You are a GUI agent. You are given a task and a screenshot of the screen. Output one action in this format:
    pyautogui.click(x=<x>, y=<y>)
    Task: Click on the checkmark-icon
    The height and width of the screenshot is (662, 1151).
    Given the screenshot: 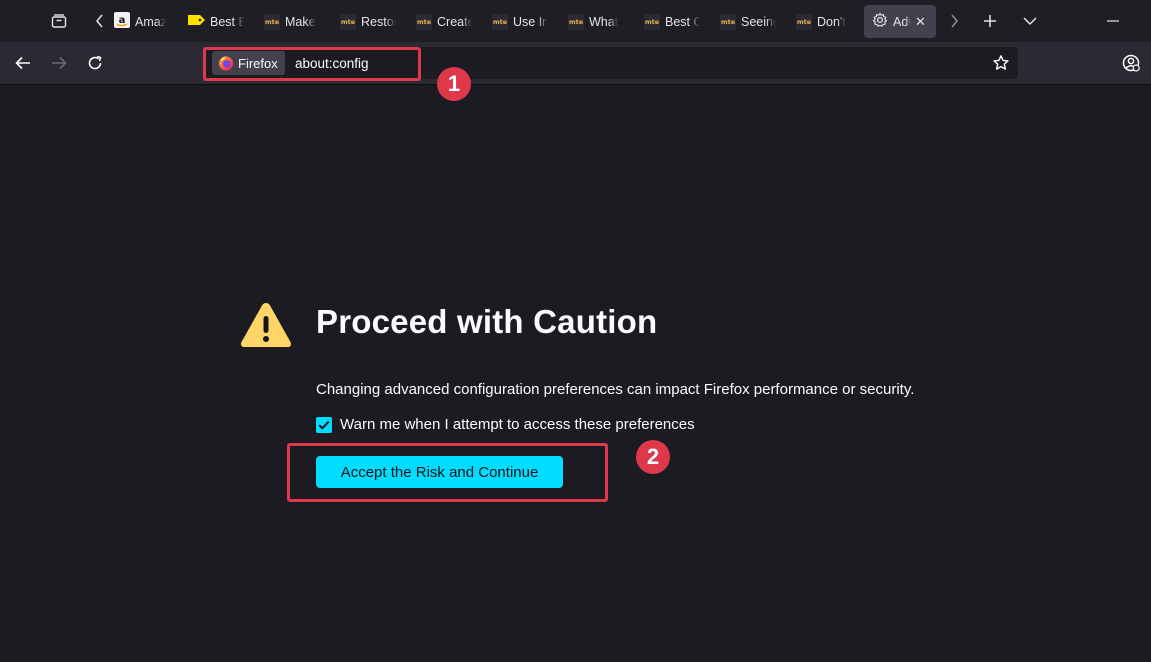 What is the action you would take?
    pyautogui.click(x=324, y=425)
    